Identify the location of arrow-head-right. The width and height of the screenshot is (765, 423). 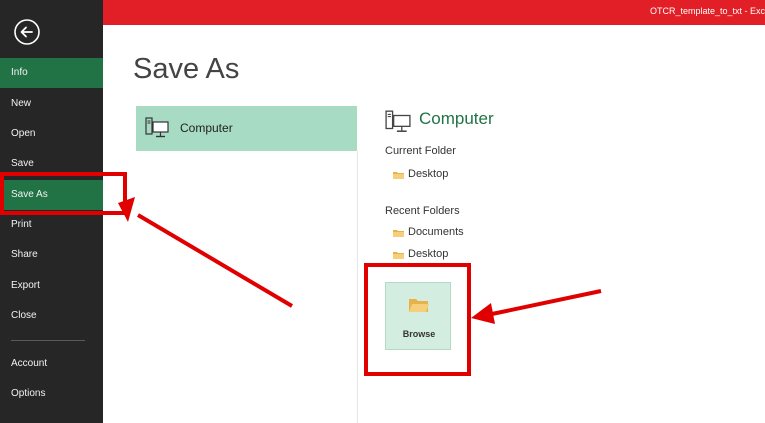
(483, 313).